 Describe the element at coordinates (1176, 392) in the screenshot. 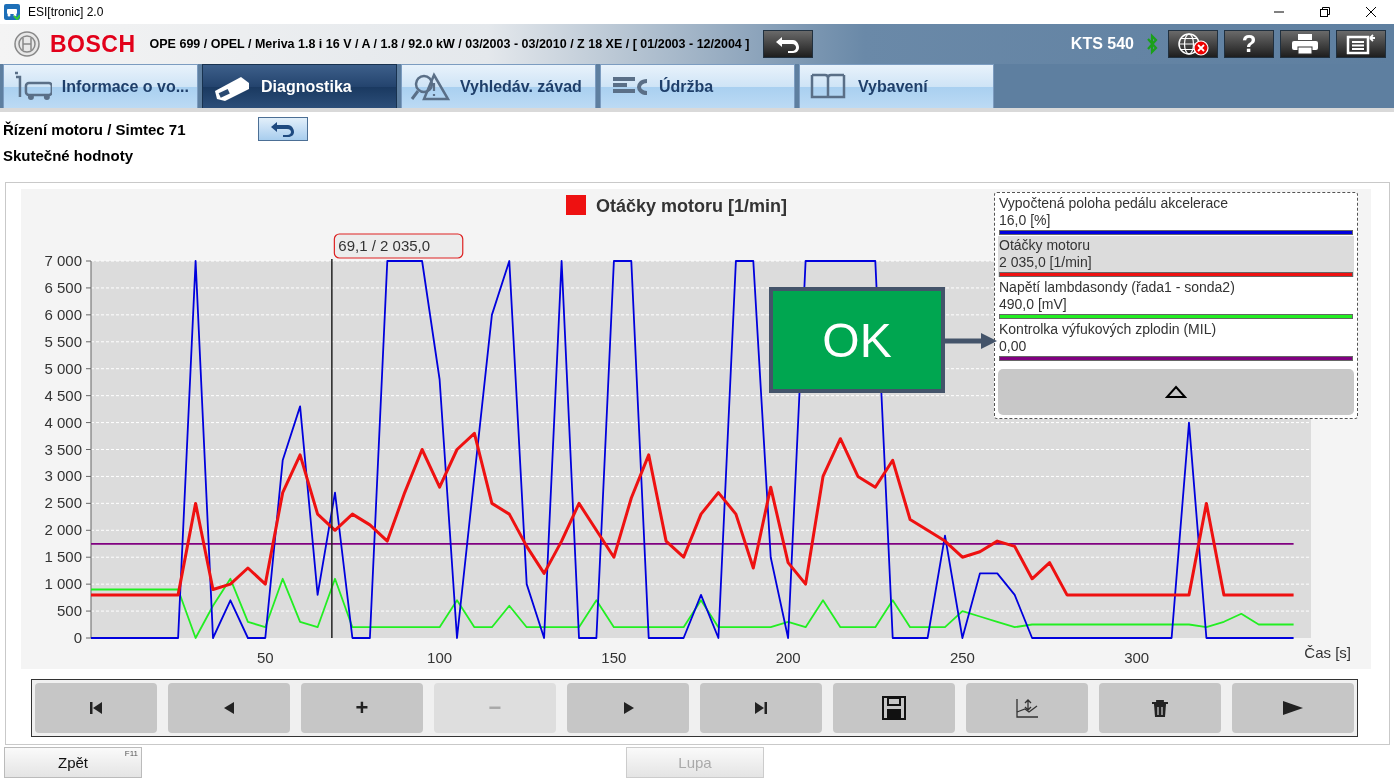

I see `triangle-up-icon` at that location.